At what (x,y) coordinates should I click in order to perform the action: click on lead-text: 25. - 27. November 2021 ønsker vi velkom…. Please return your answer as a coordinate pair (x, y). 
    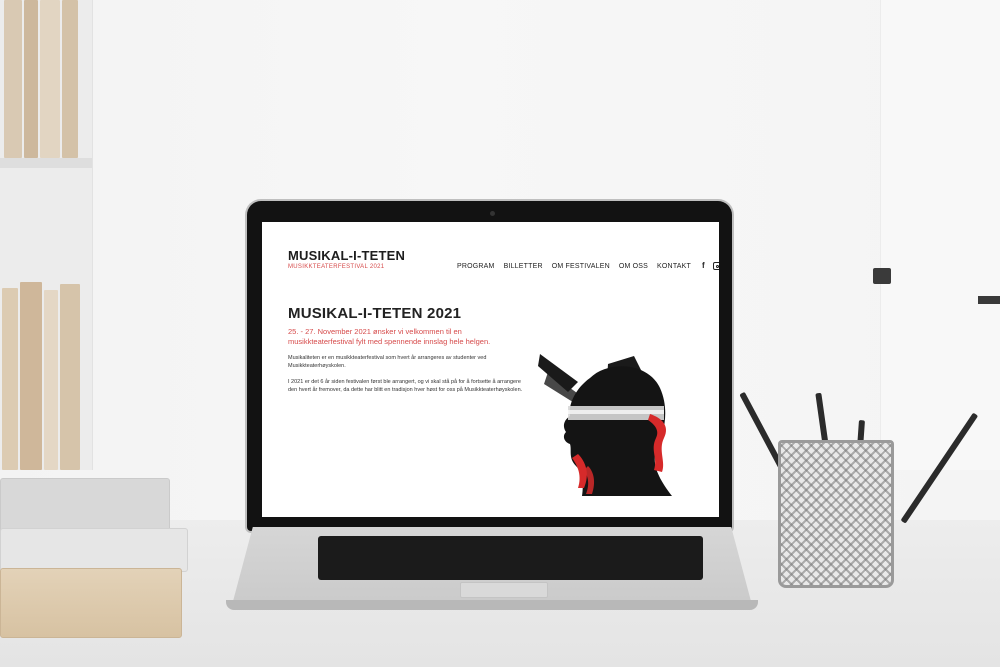
    Looking at the image, I should click on (389, 336).